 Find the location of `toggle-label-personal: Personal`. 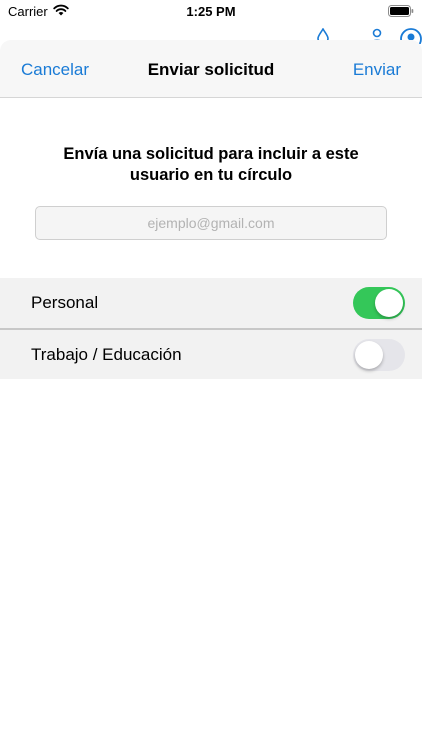

toggle-label-personal: Personal is located at coordinates (65, 302).